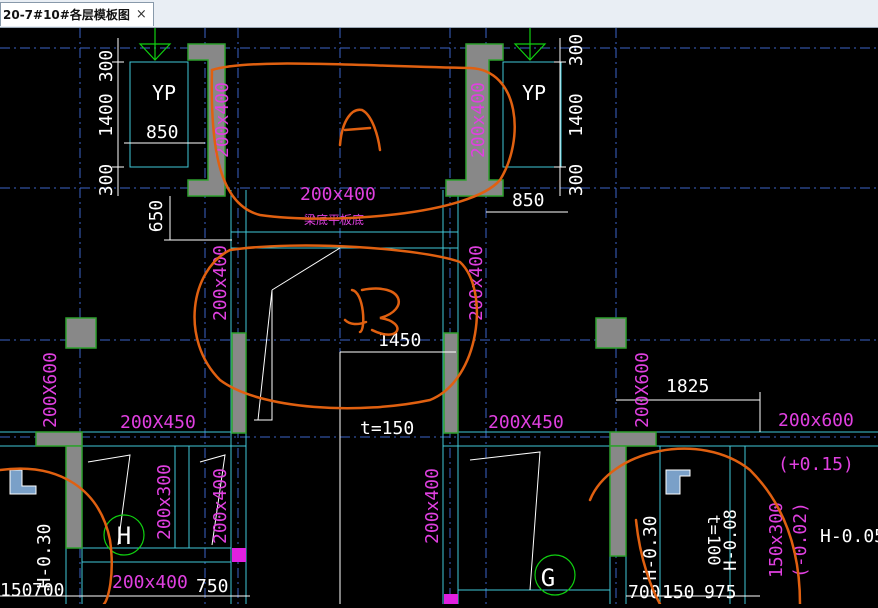 The image size is (878, 608). Describe the element at coordinates (150, 582) in the screenshot. I see `beam-200x400-bottom: 200x400` at that location.